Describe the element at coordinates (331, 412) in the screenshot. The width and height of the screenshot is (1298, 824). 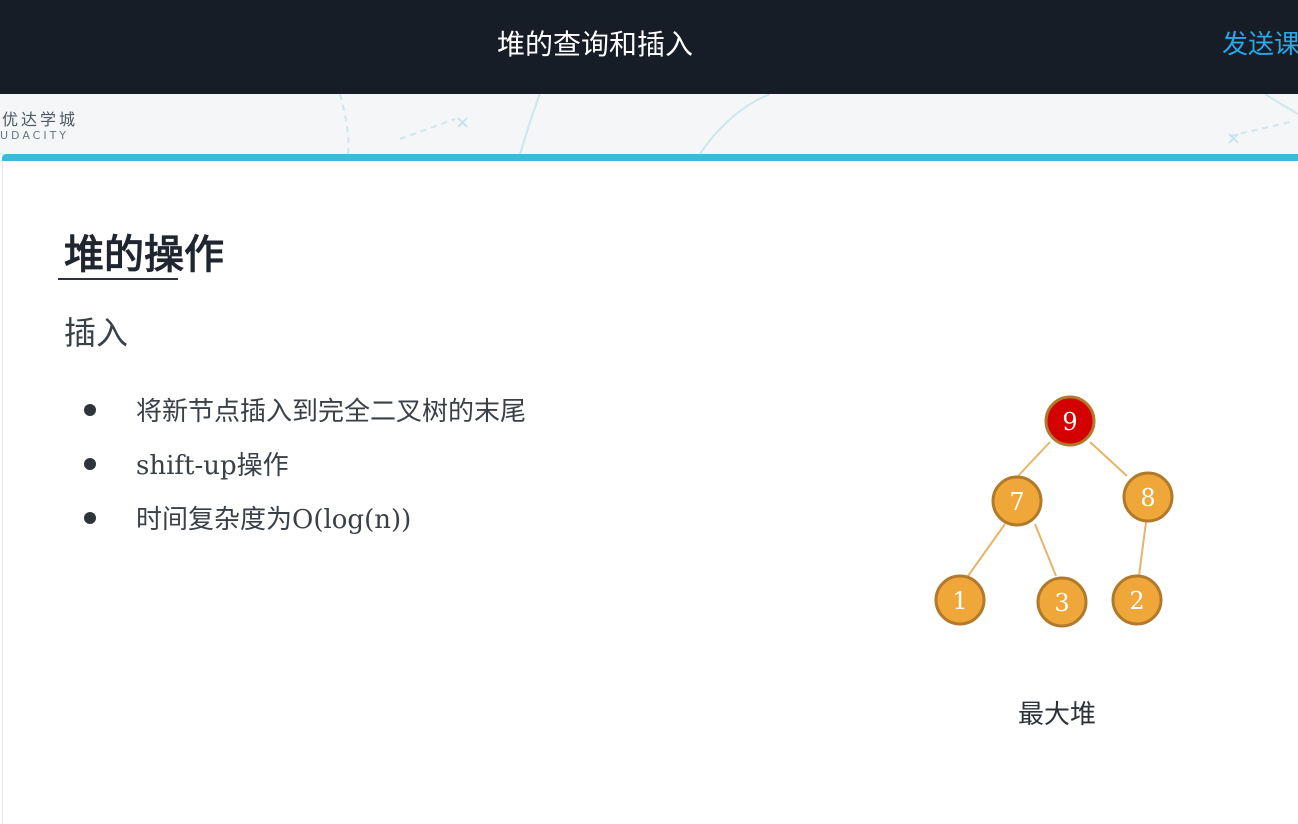
I see `bullet-text: 将新节点插入到完全二叉树的末尾` at that location.